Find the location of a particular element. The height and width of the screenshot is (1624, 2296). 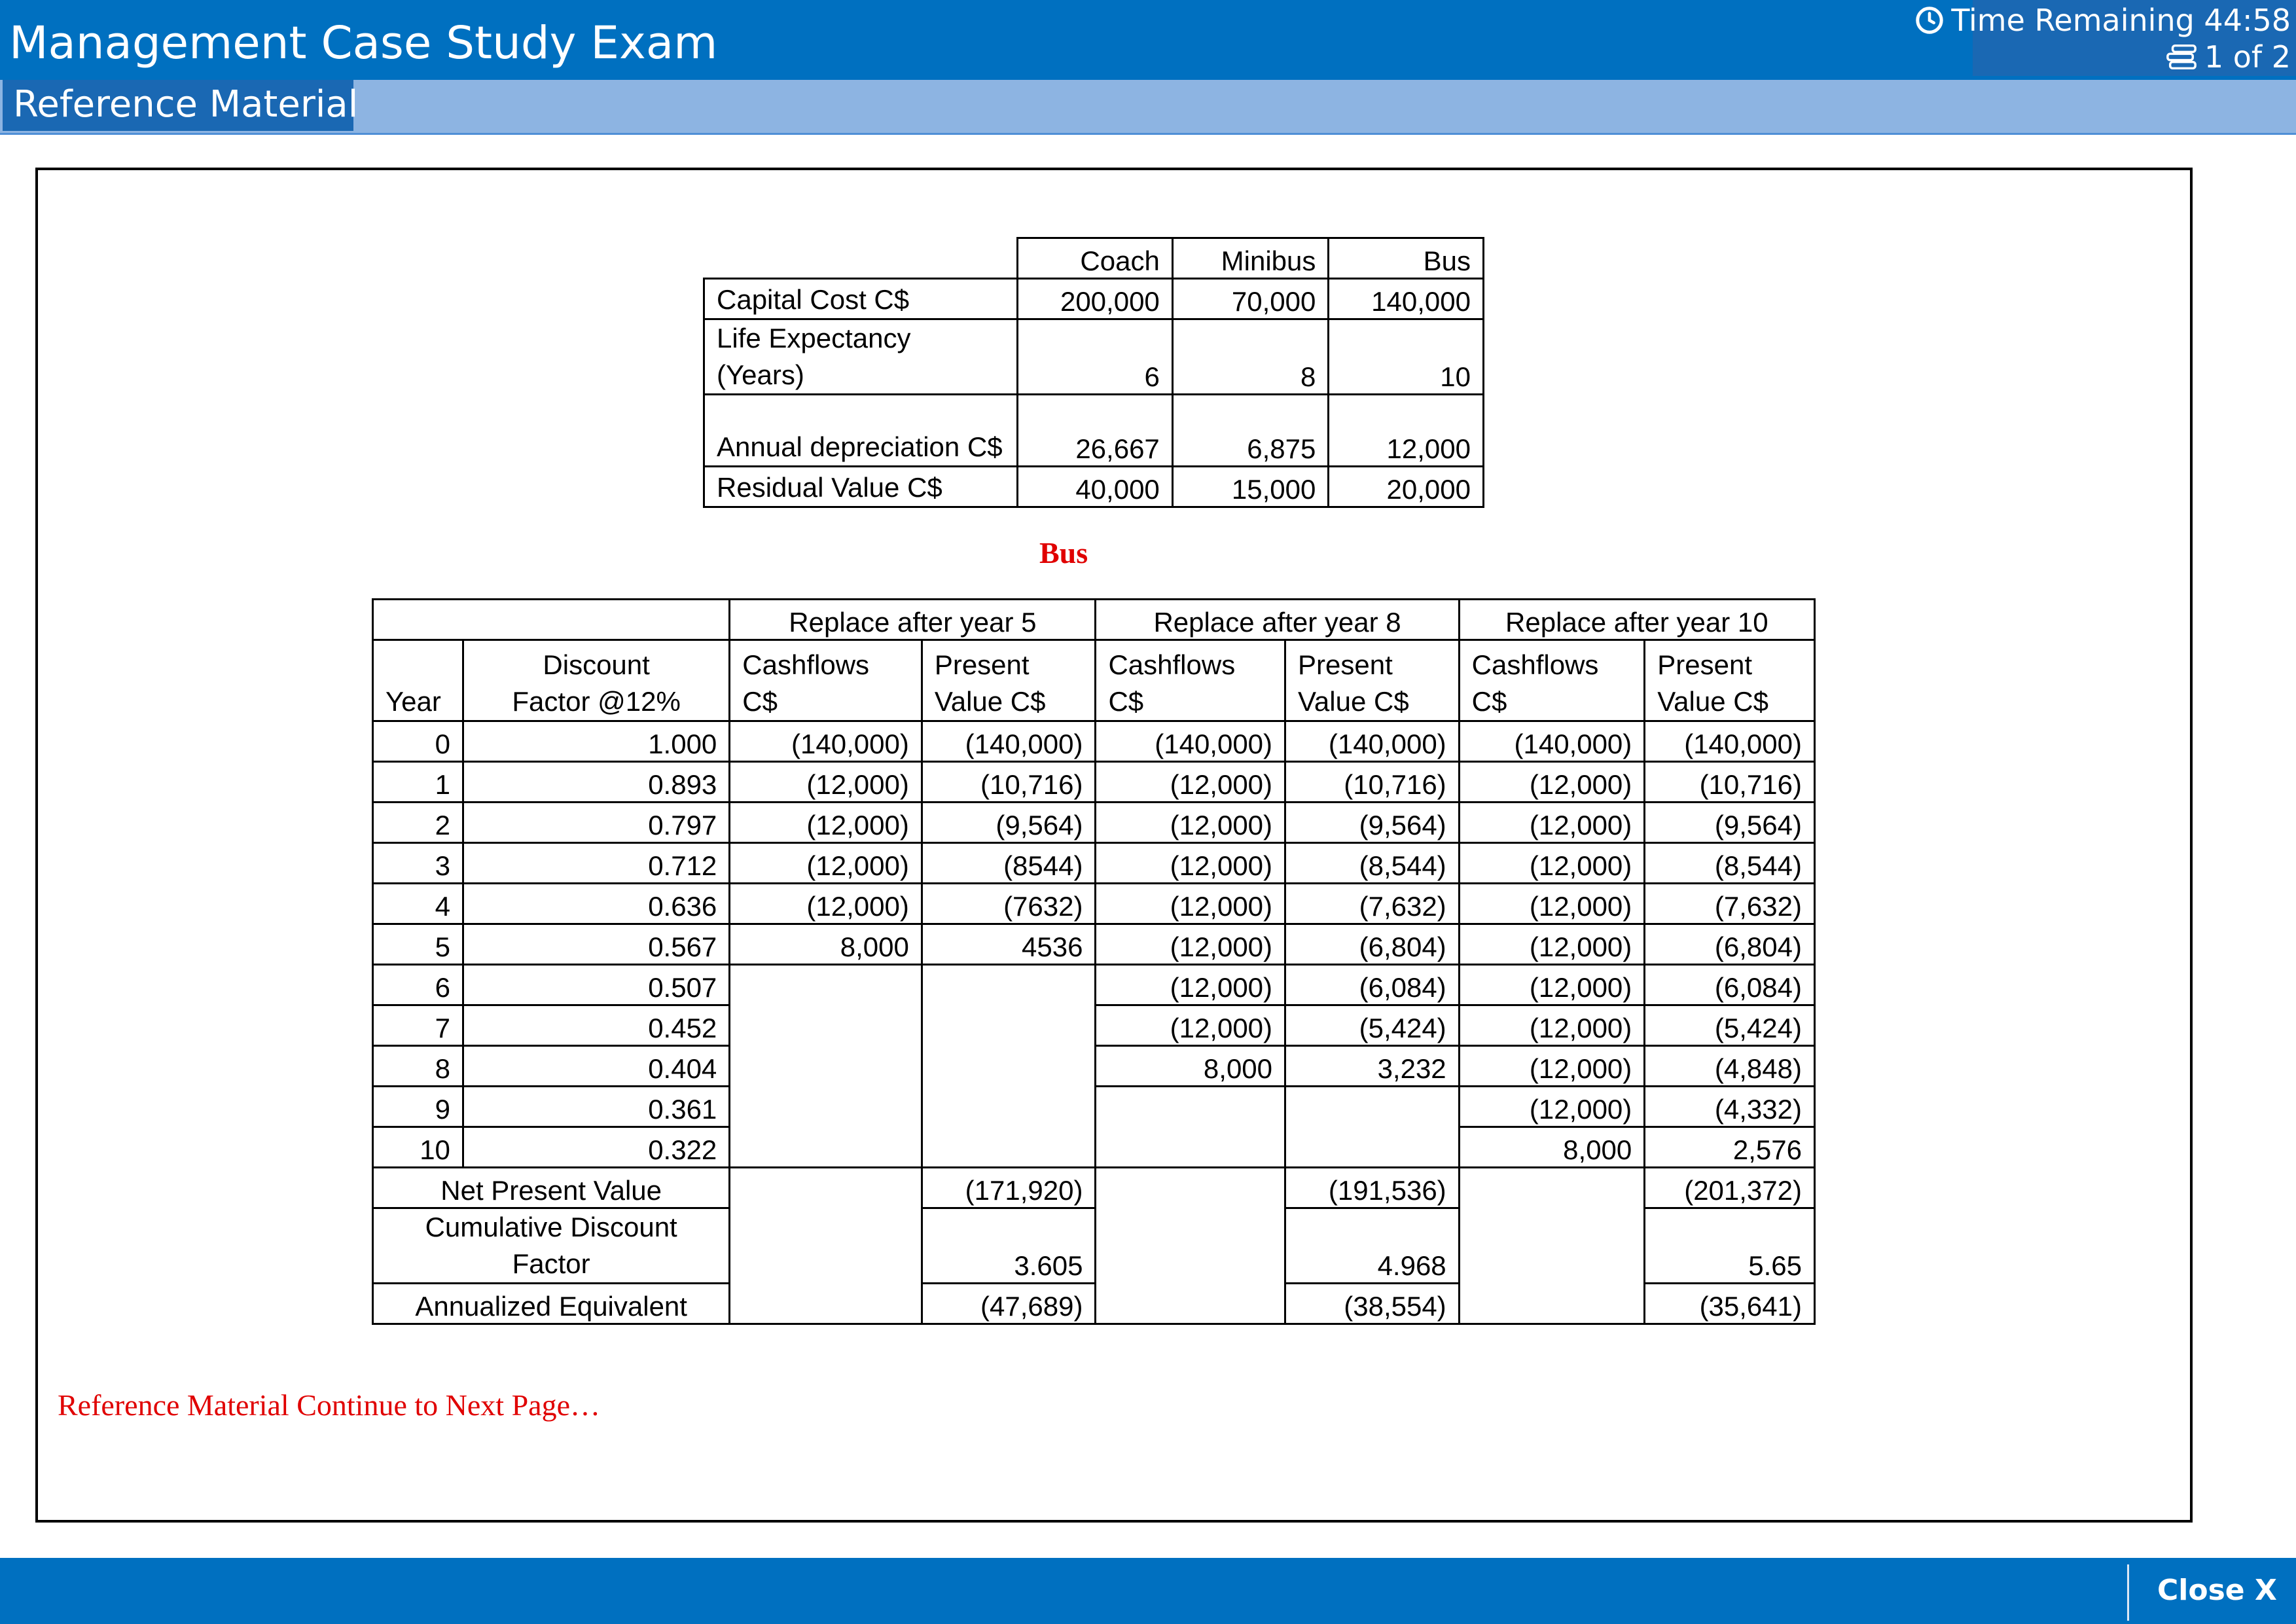

column-header: Coach is located at coordinates (1095, 258).